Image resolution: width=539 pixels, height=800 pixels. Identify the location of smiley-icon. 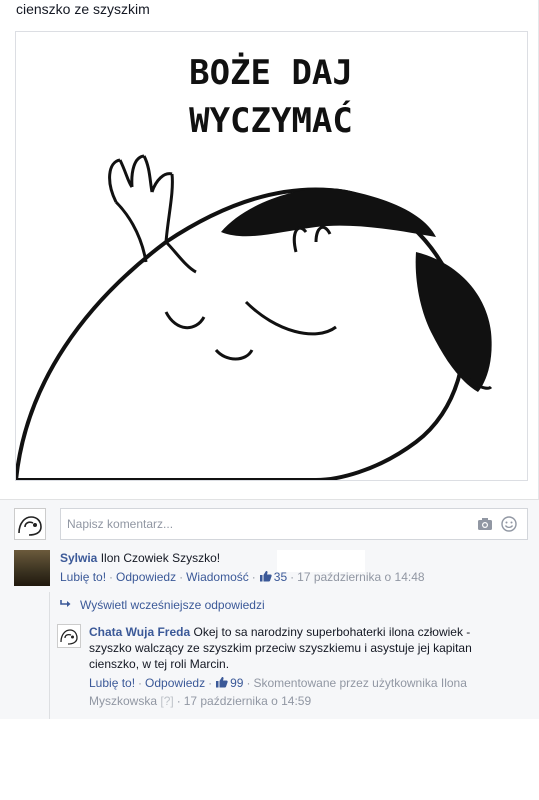
(509, 524).